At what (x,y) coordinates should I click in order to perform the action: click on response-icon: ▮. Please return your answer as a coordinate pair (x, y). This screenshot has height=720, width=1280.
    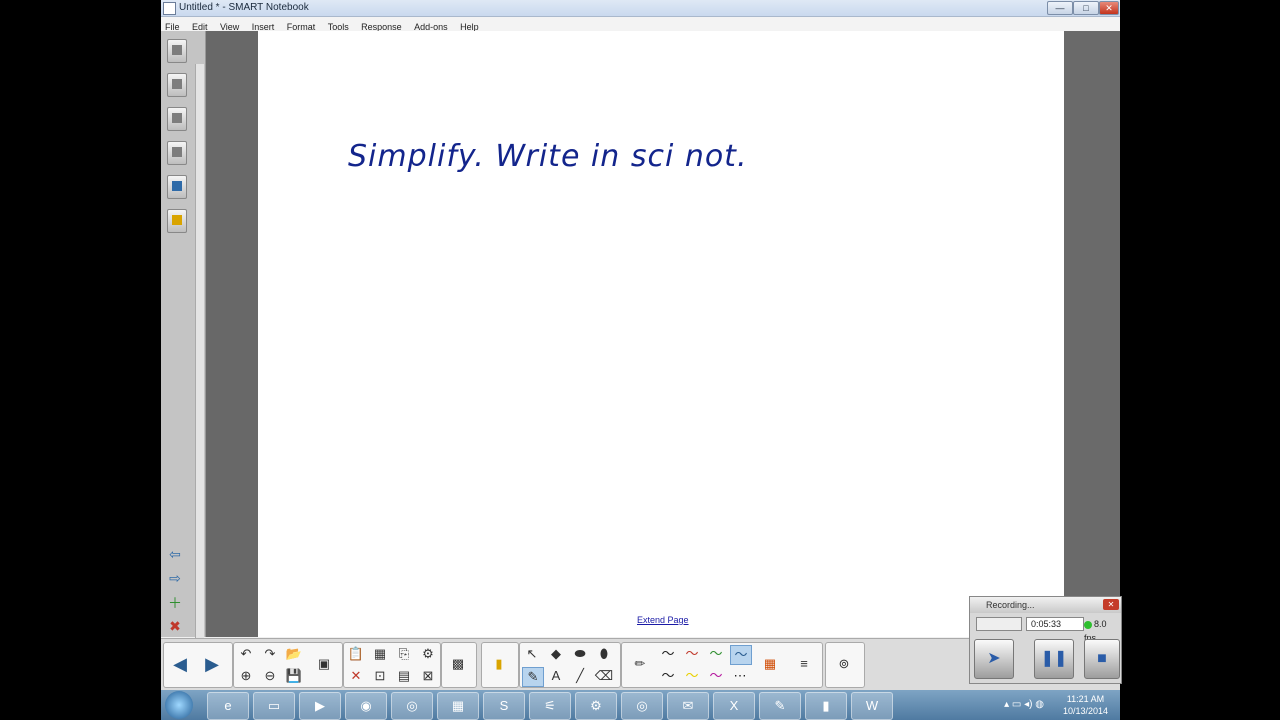
    Looking at the image, I should click on (499, 664).